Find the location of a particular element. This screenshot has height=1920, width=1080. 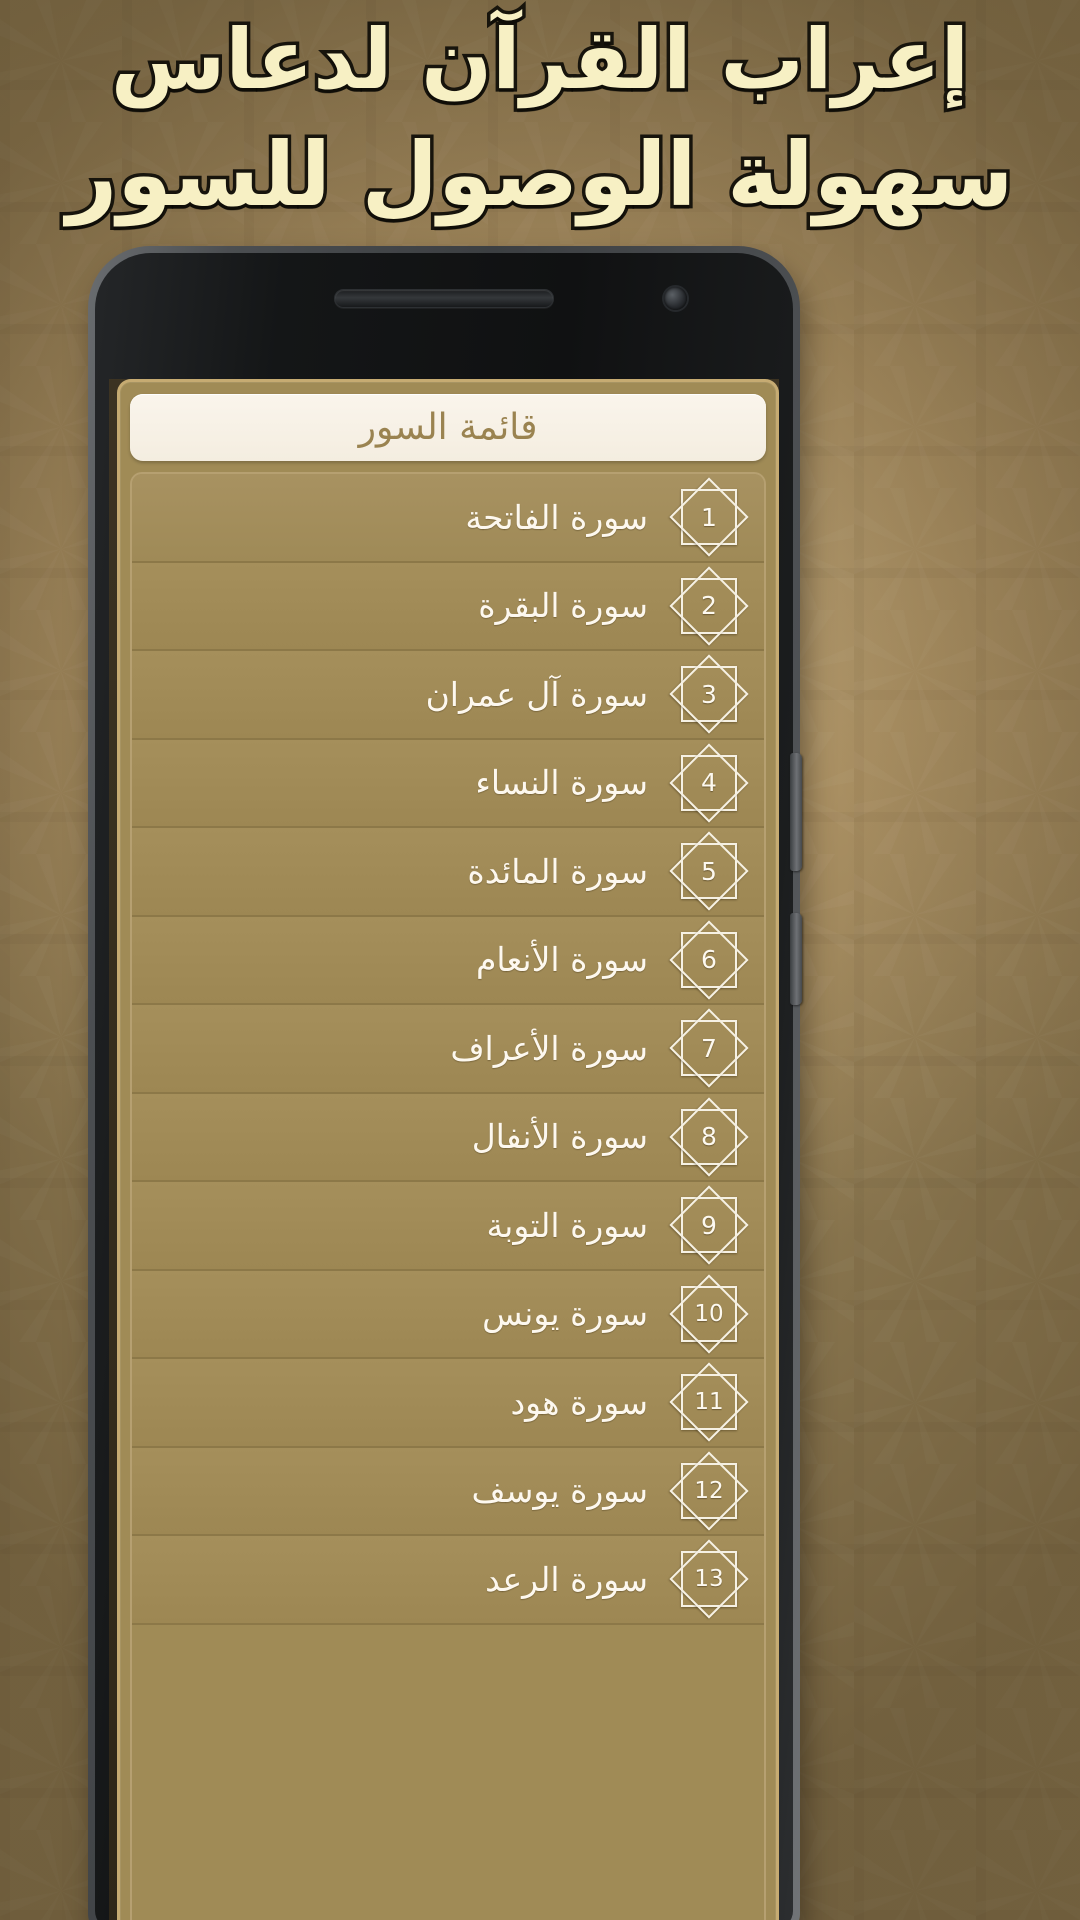

surah-number: 5 is located at coordinates (709, 871).